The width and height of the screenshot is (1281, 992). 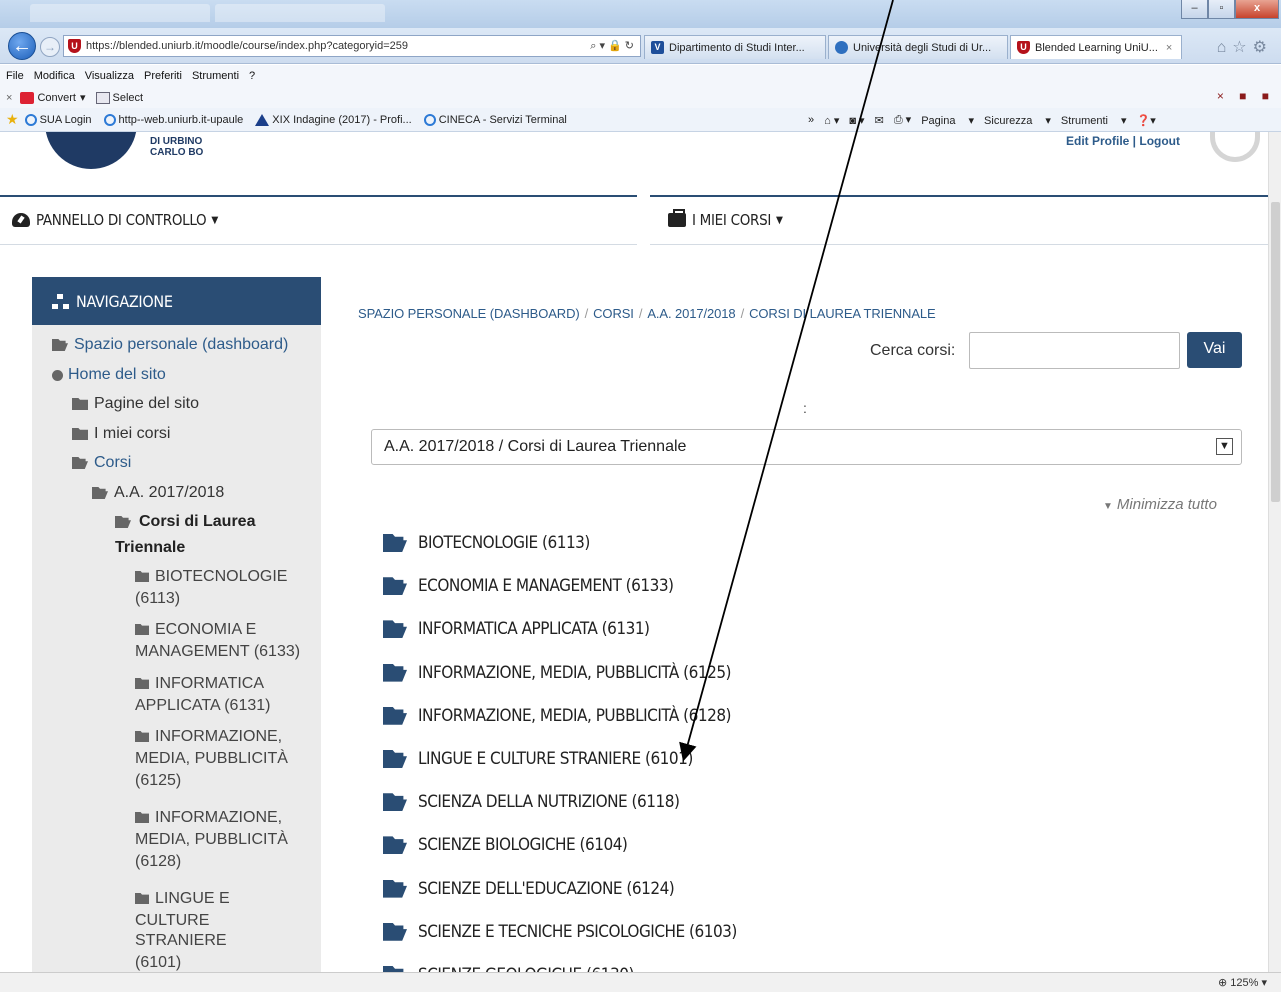 I want to click on logo-text-line: DI URBINO, so click(x=176, y=141).